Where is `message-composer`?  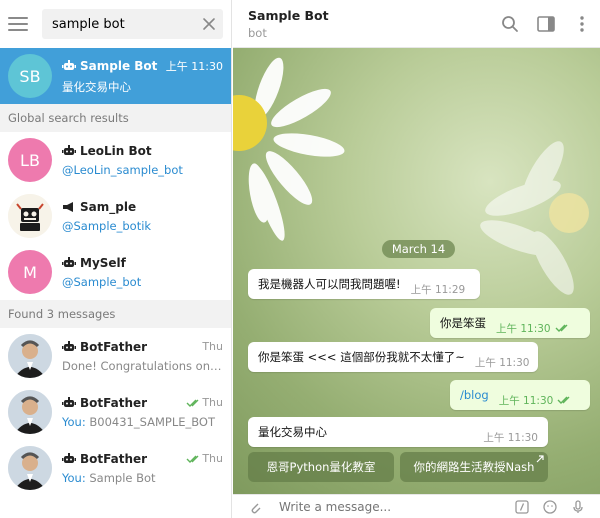 message-composer is located at coordinates (416, 506).